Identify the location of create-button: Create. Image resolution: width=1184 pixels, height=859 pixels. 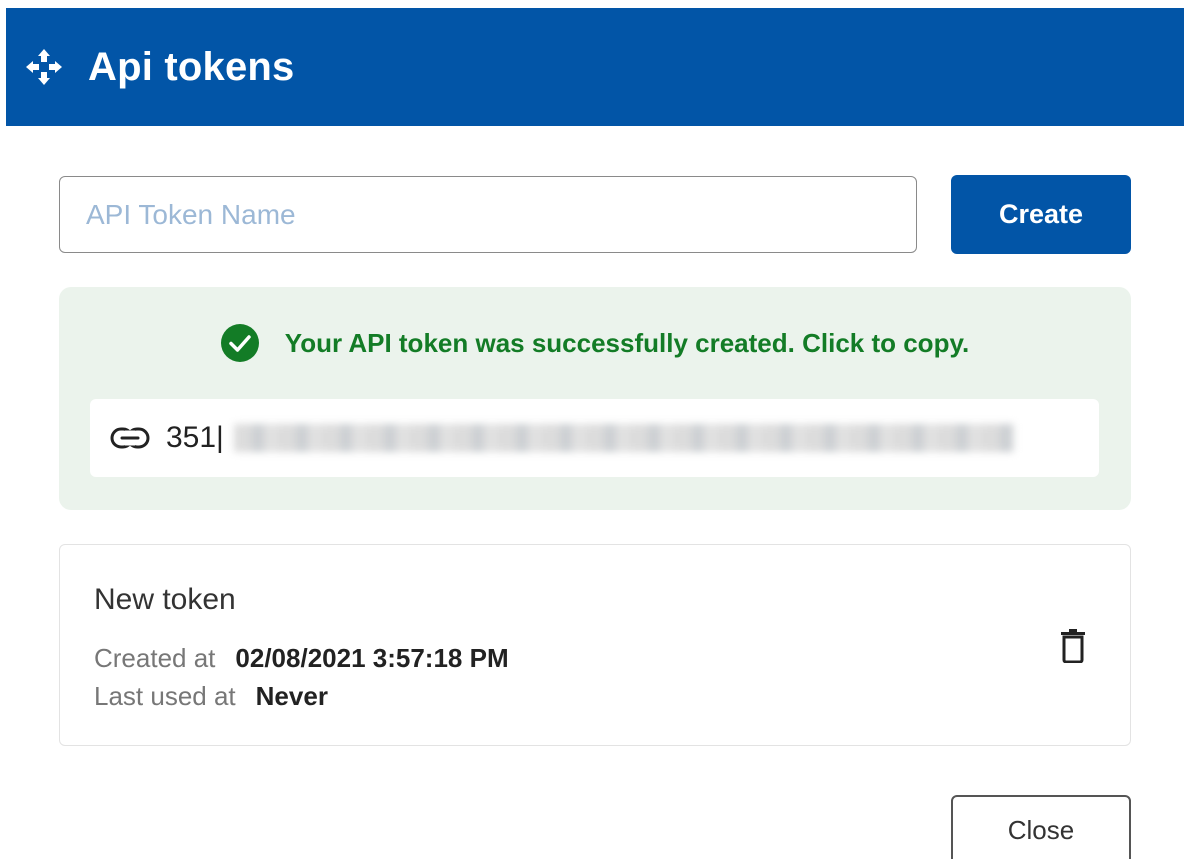
(1041, 214).